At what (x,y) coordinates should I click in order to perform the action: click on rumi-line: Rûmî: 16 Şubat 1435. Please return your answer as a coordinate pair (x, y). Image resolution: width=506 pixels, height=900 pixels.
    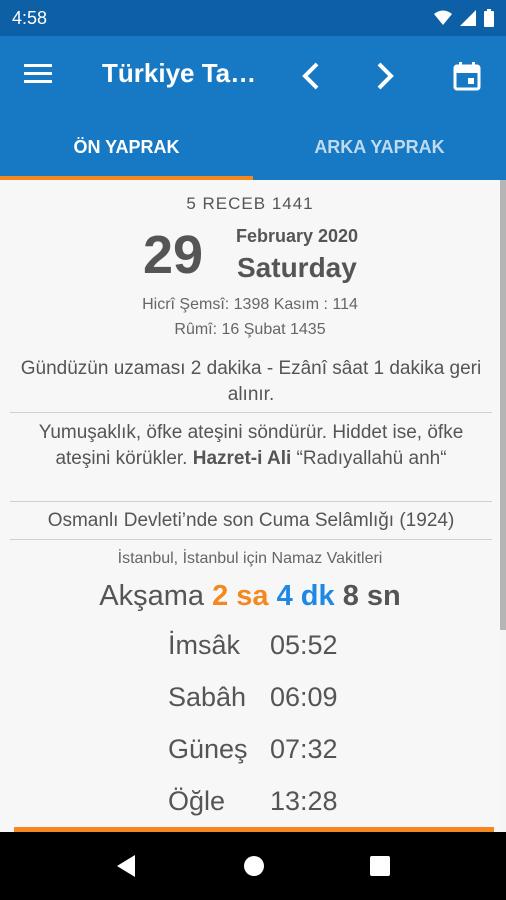
    Looking at the image, I should click on (250, 329).